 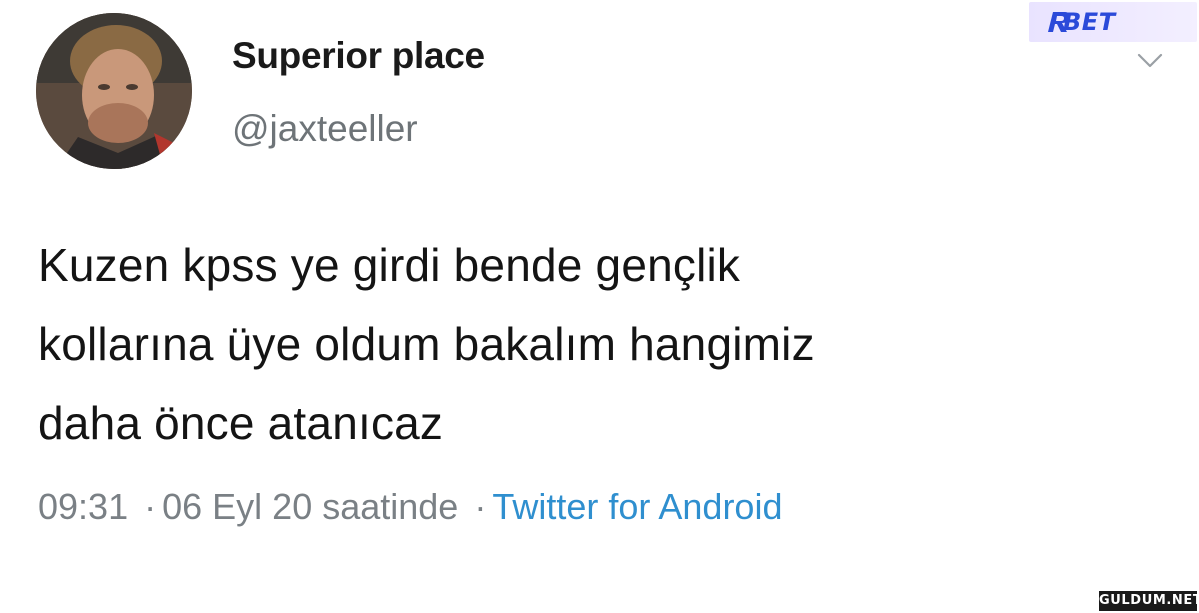 What do you see at coordinates (426, 344) in the screenshot?
I see `tweet-text-line: kollarına üye oldum bakalım hangimiz` at bounding box center [426, 344].